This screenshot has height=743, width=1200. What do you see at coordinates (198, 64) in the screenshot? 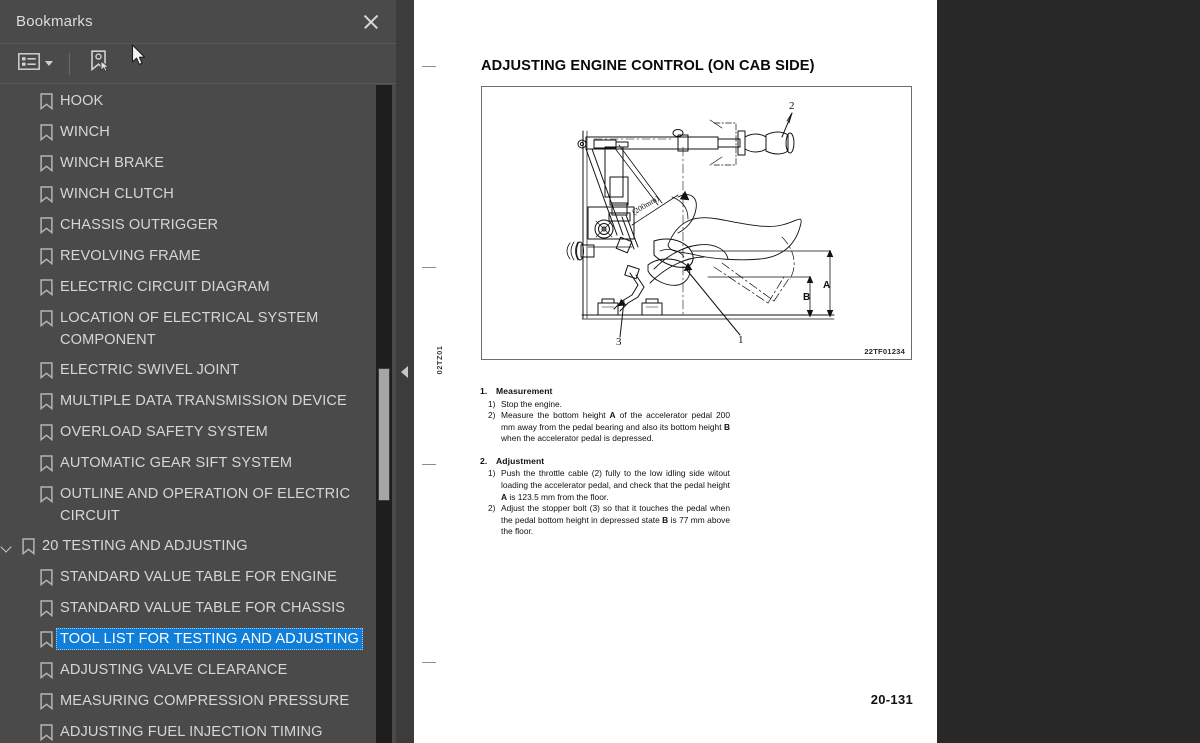
I see `bookmarks-toolbar` at bounding box center [198, 64].